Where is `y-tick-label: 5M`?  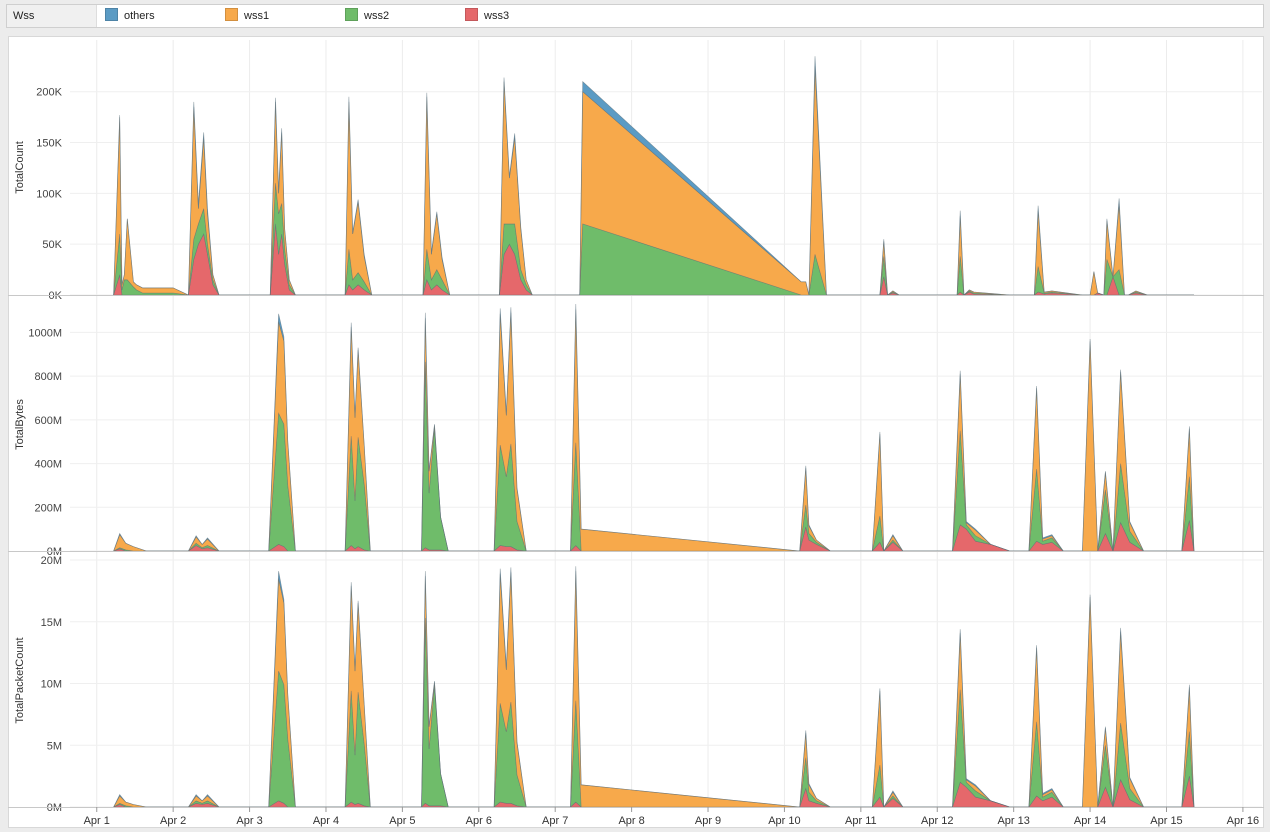
y-tick-label: 5M is located at coordinates (54, 746).